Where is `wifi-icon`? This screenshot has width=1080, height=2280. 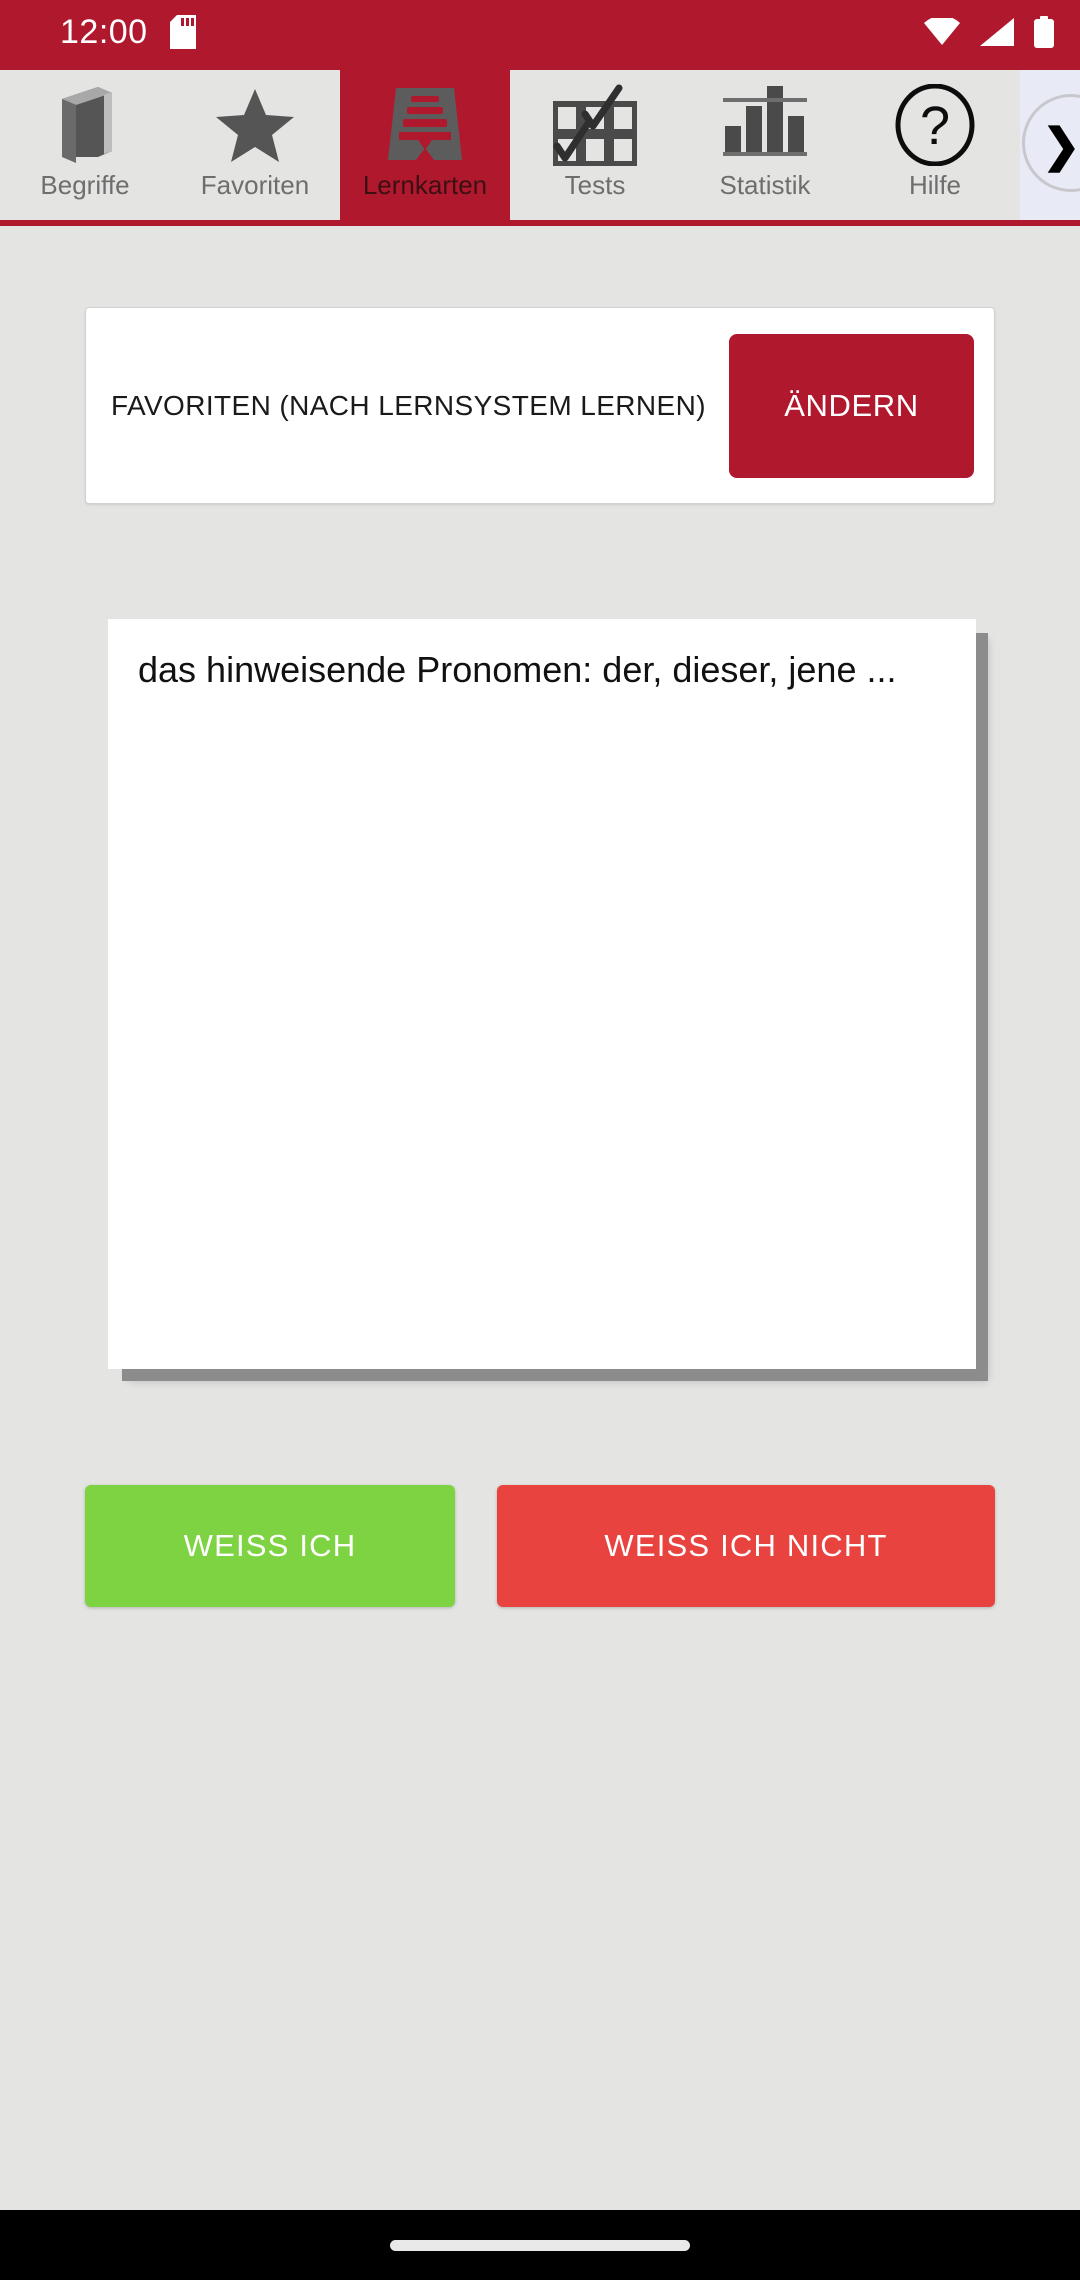 wifi-icon is located at coordinates (942, 32).